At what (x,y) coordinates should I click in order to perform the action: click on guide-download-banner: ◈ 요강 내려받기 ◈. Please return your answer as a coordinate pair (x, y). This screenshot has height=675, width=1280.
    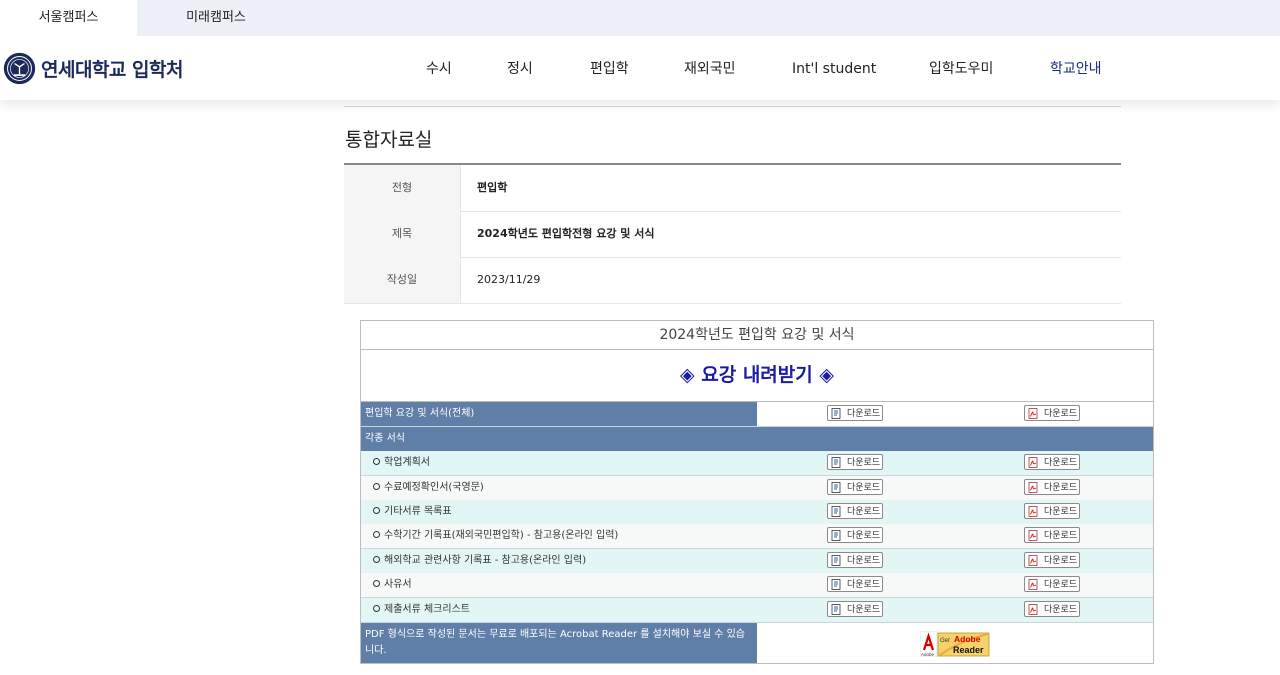
    Looking at the image, I should click on (757, 376).